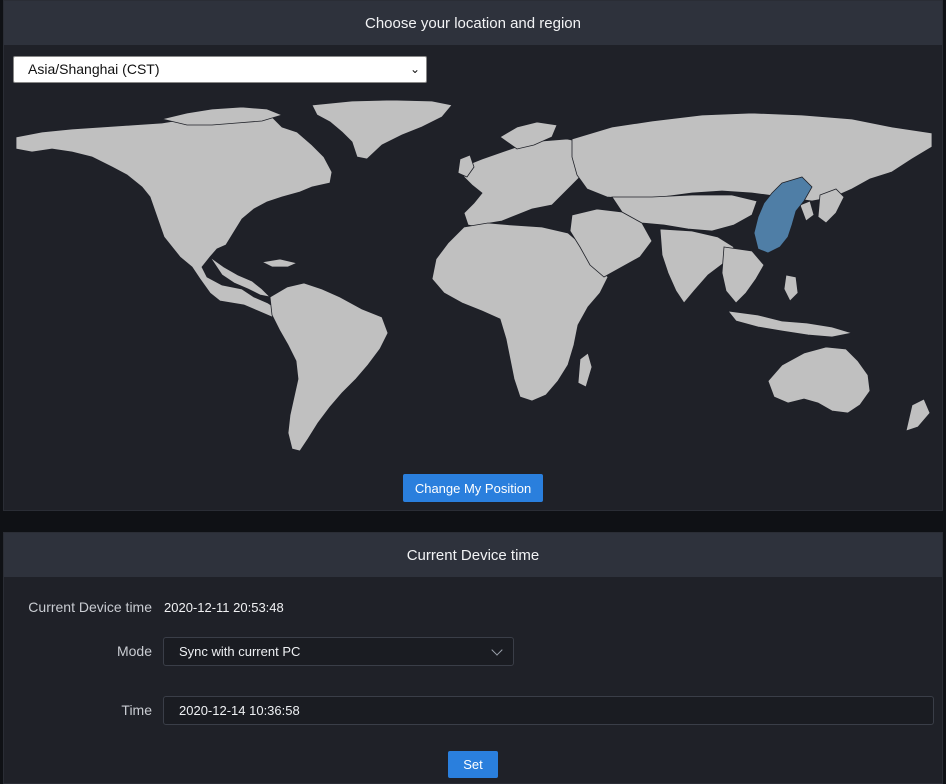 This screenshot has height=784, width=946. What do you see at coordinates (94, 69) in the screenshot?
I see `timezone-select-value: Asia/Shanghai (CST)` at bounding box center [94, 69].